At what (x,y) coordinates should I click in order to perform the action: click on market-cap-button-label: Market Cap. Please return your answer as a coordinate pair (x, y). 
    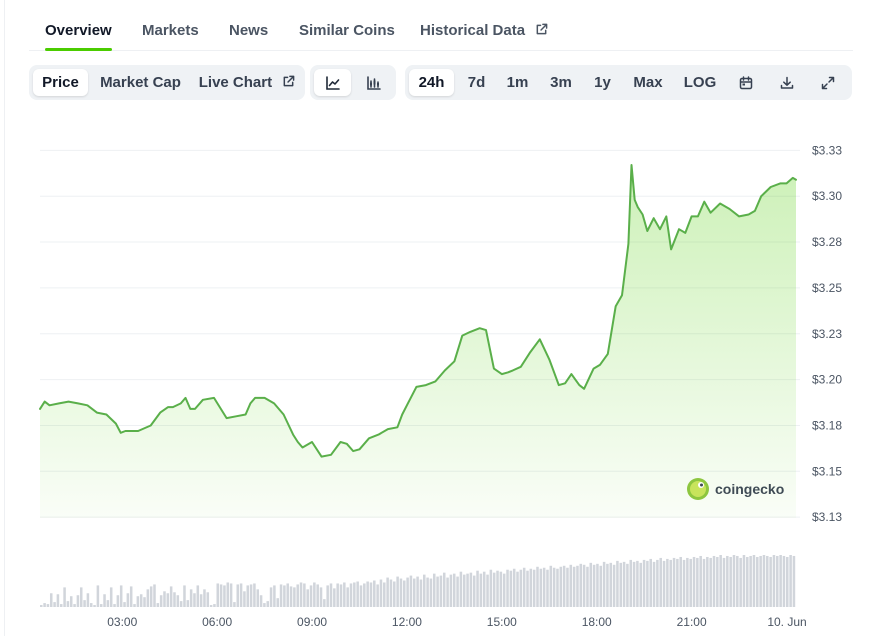
    Looking at the image, I should click on (140, 82).